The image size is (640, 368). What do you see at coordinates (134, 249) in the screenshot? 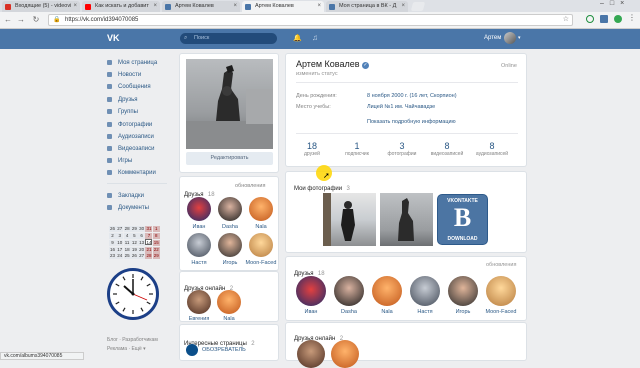
I see `calendar-day: 19` at bounding box center [134, 249].